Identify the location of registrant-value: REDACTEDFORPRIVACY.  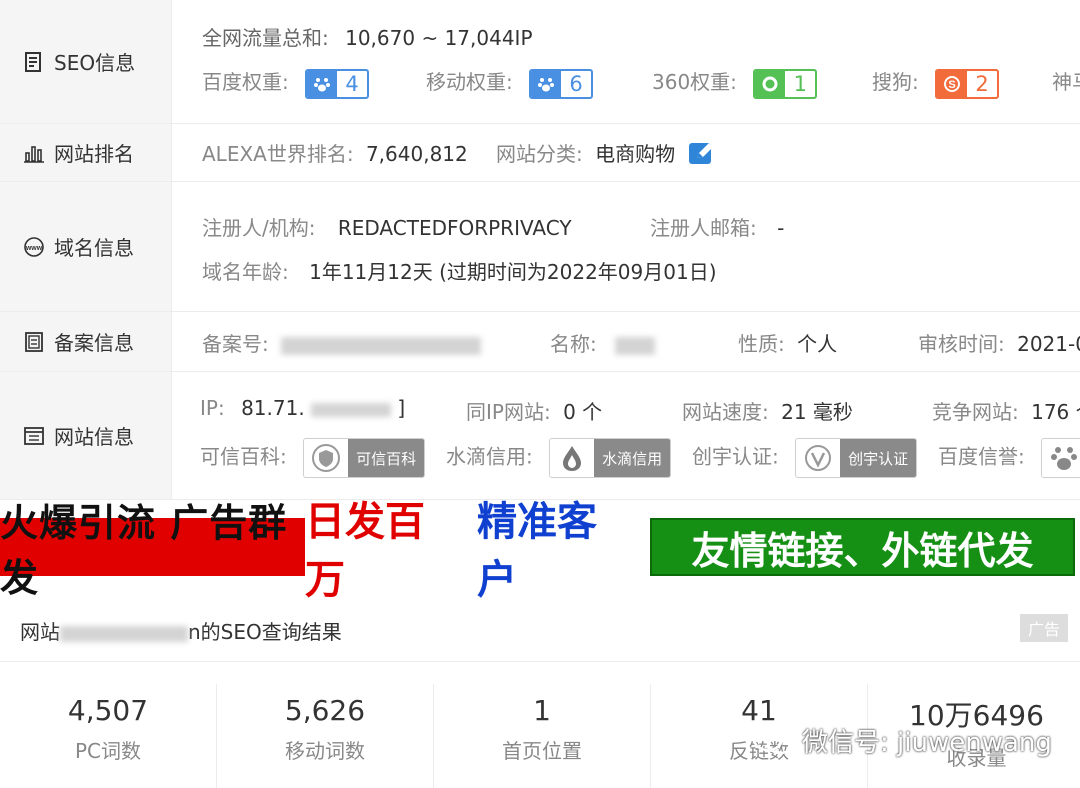
(454, 228).